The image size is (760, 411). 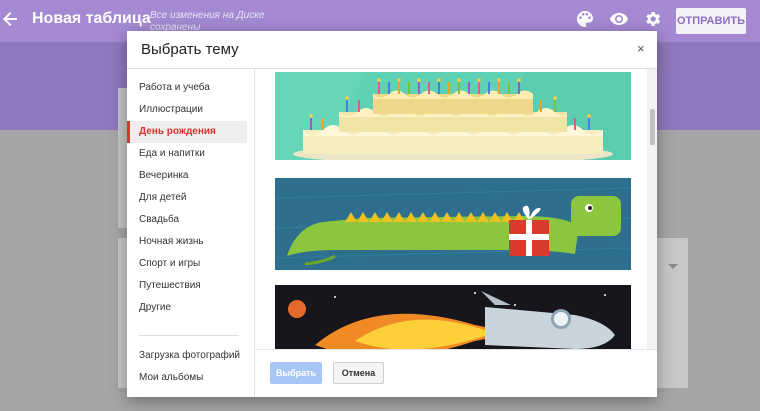 I want to click on cancel-button: Отмена, so click(x=358, y=373).